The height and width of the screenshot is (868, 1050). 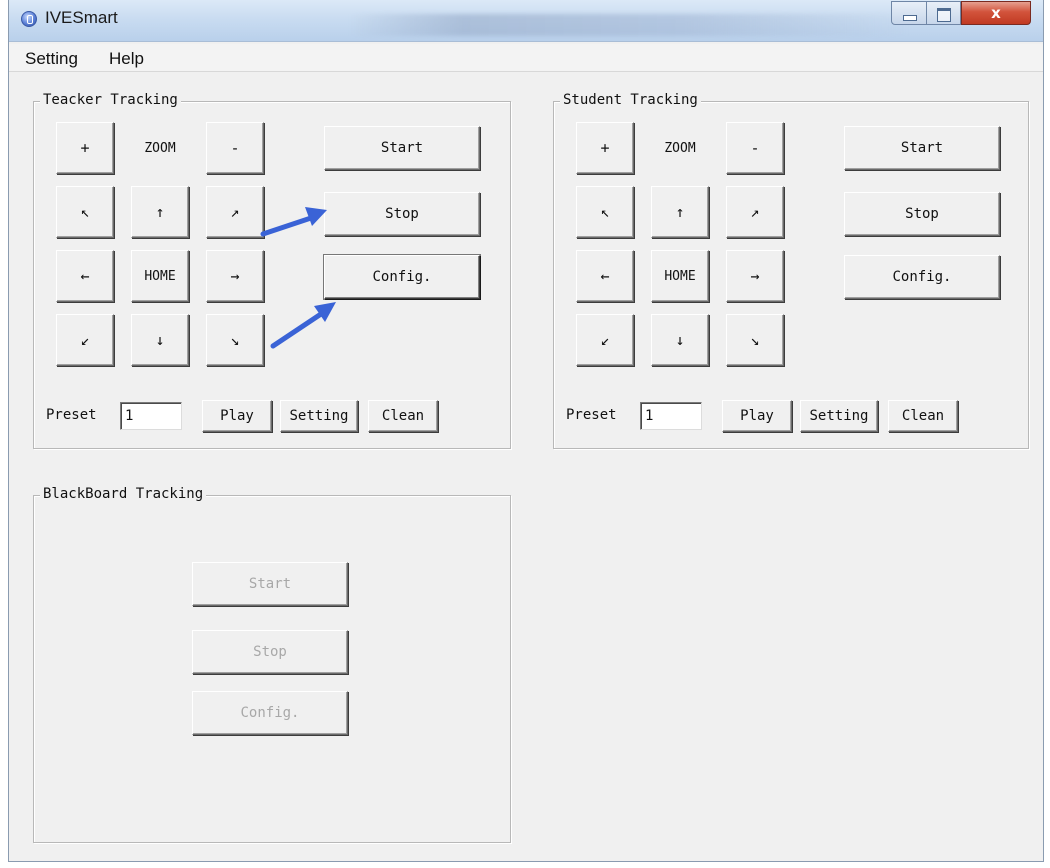 What do you see at coordinates (298, 278) in the screenshot?
I see `annotation-arrows` at bounding box center [298, 278].